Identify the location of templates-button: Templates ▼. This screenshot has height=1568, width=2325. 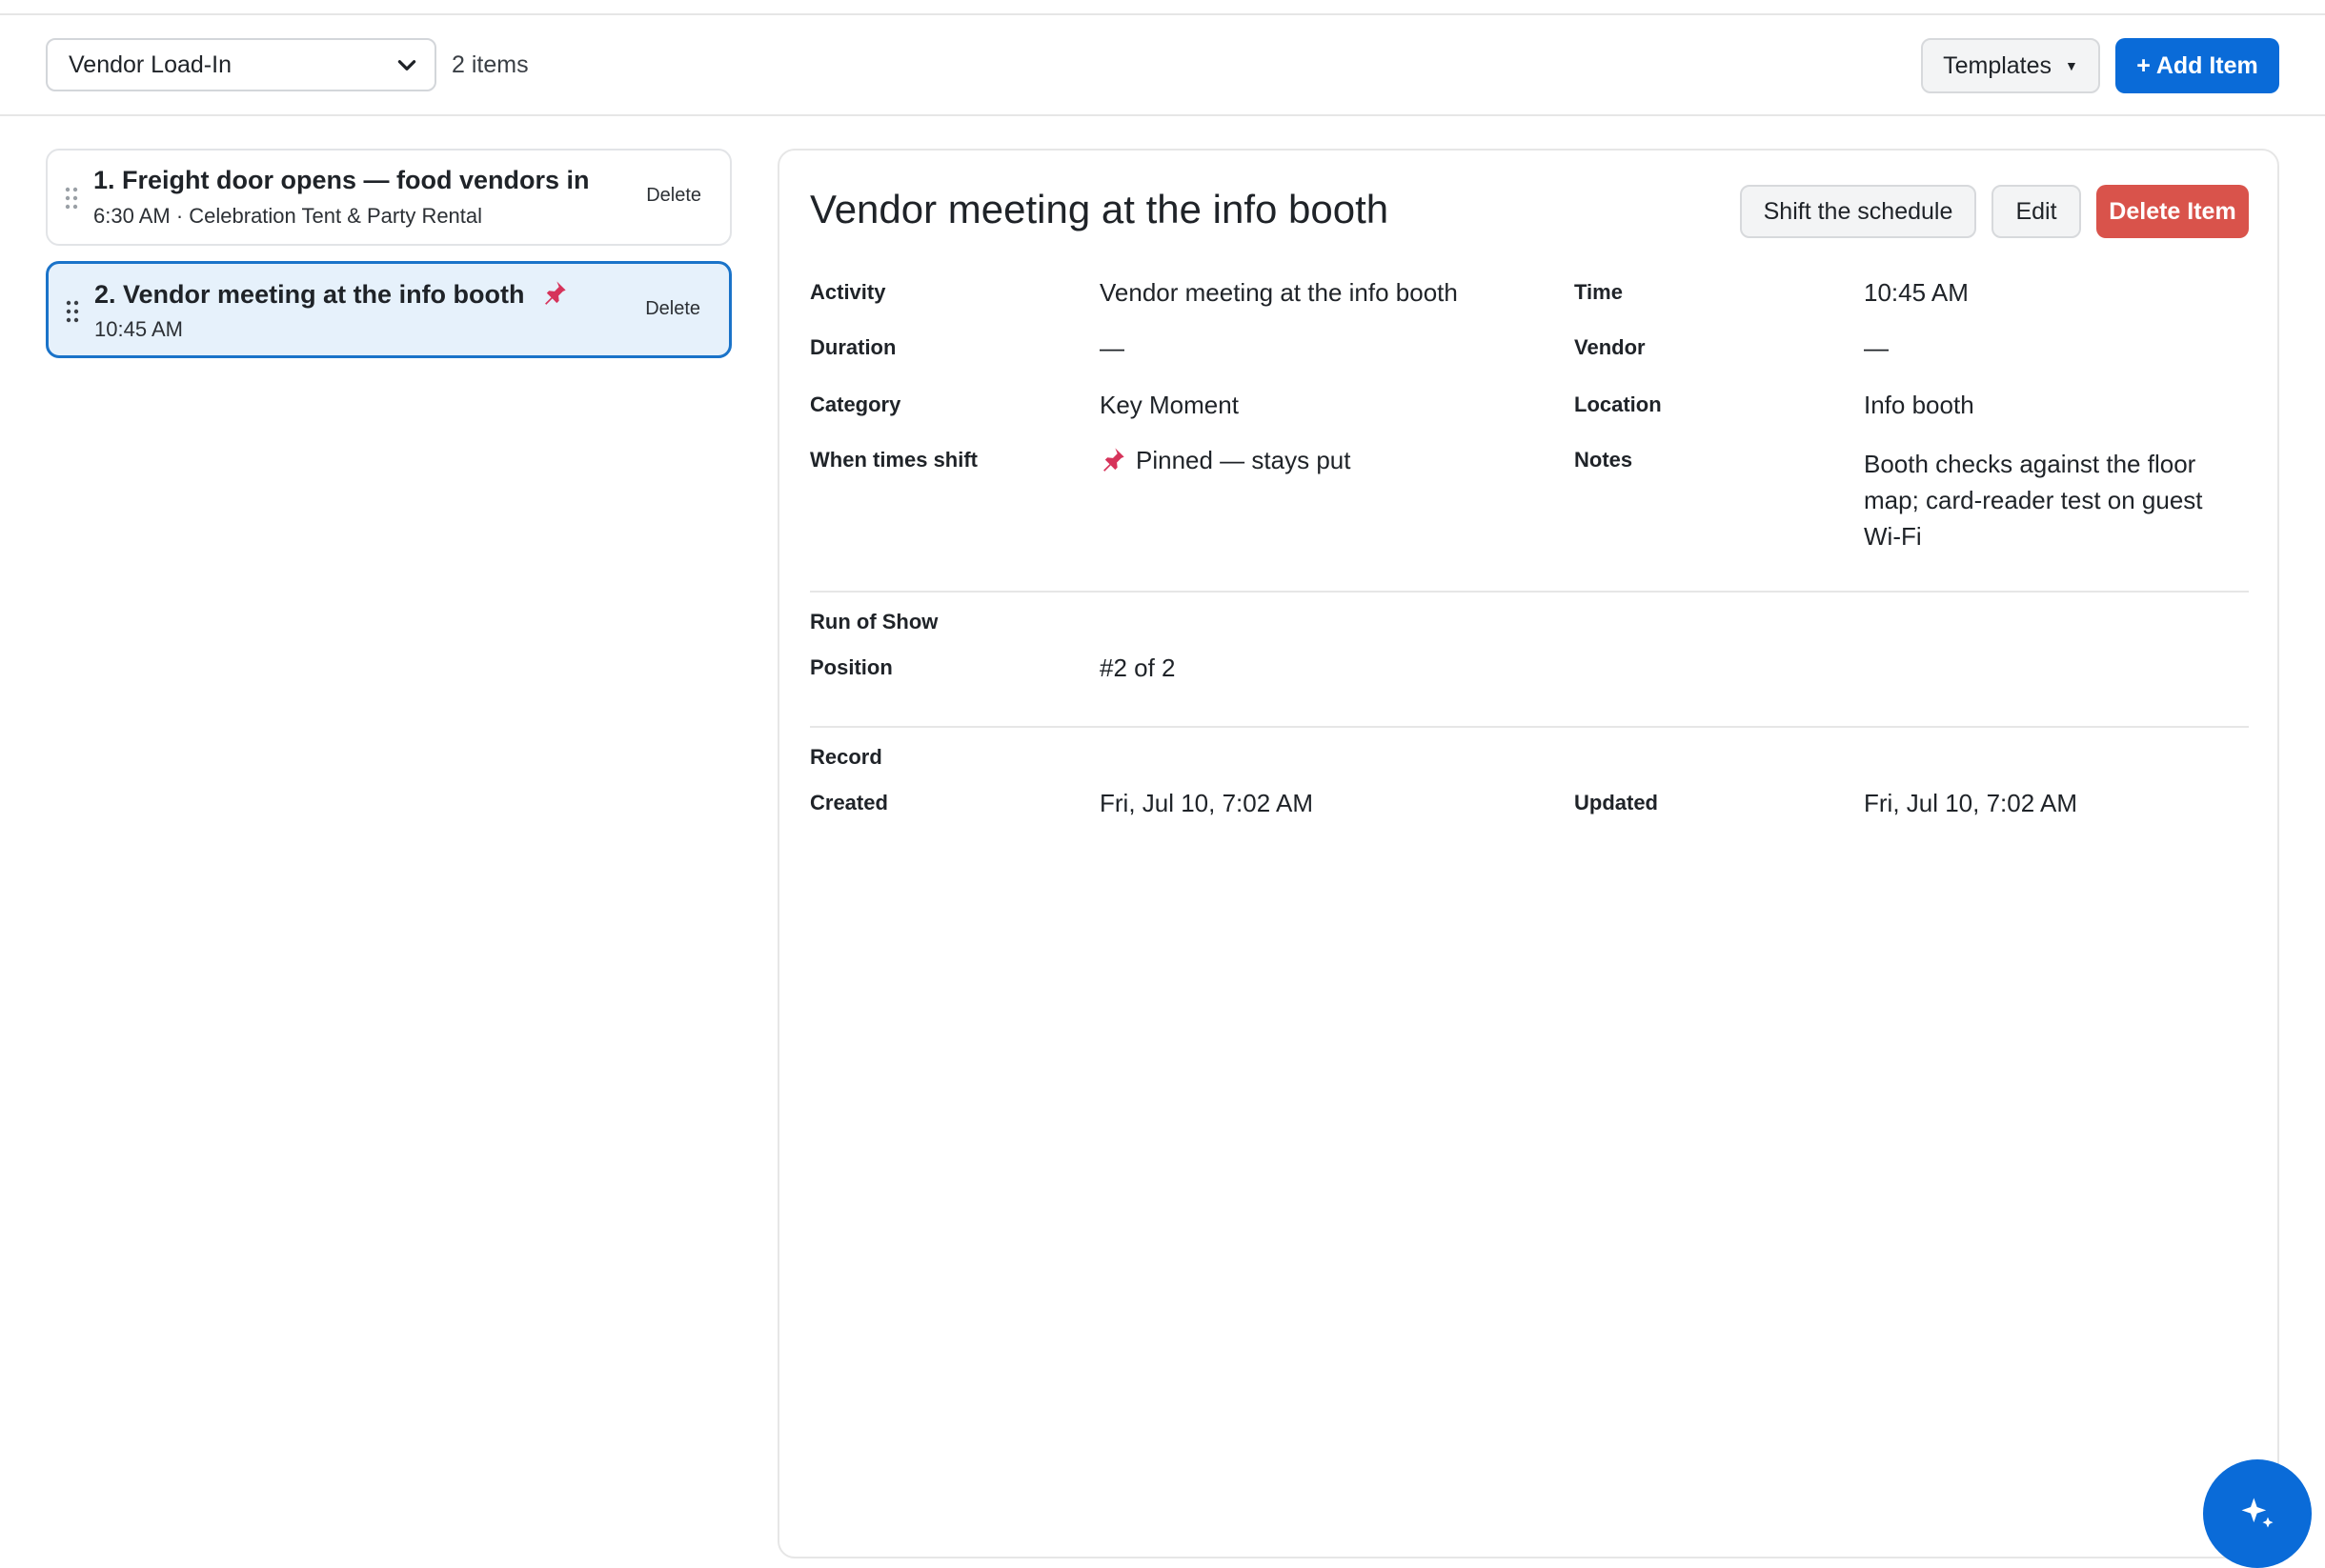
(2011, 65).